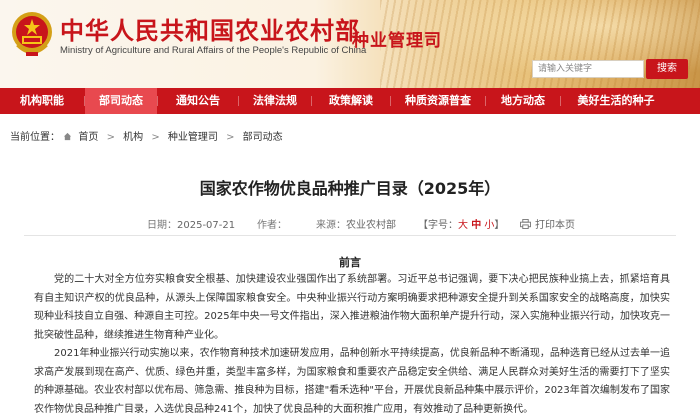  Describe the element at coordinates (489, 225) in the screenshot. I see `font-size-small: 小` at that location.